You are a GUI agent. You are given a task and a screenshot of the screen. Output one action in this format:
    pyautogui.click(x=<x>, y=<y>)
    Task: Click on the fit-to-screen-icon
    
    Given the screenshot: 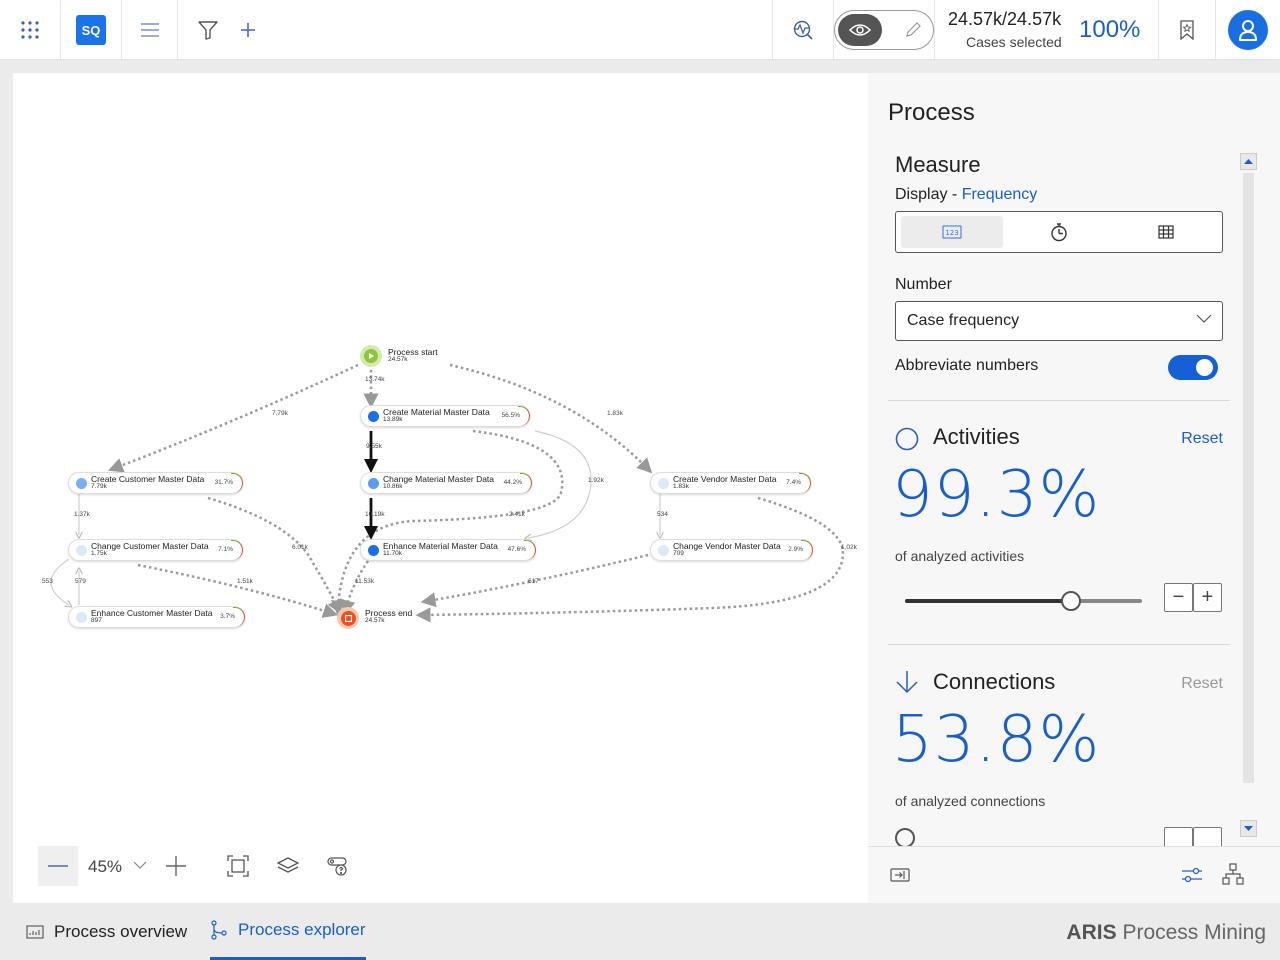 What is the action you would take?
    pyautogui.click(x=238, y=866)
    